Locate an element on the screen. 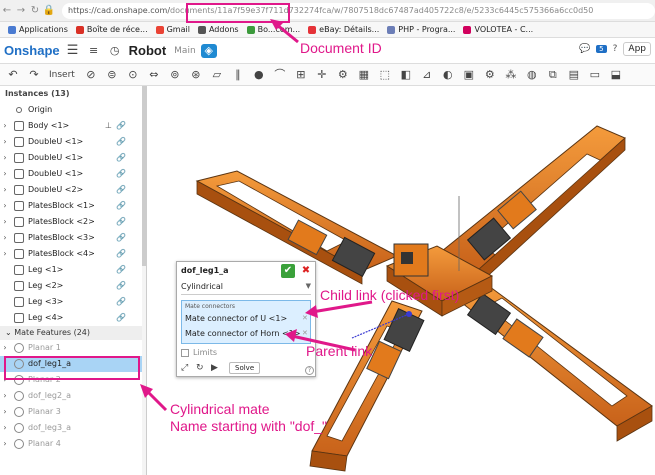 Image resolution: width=655 pixels, height=475 pixels. ball-mate-icon: ● is located at coordinates (259, 75).